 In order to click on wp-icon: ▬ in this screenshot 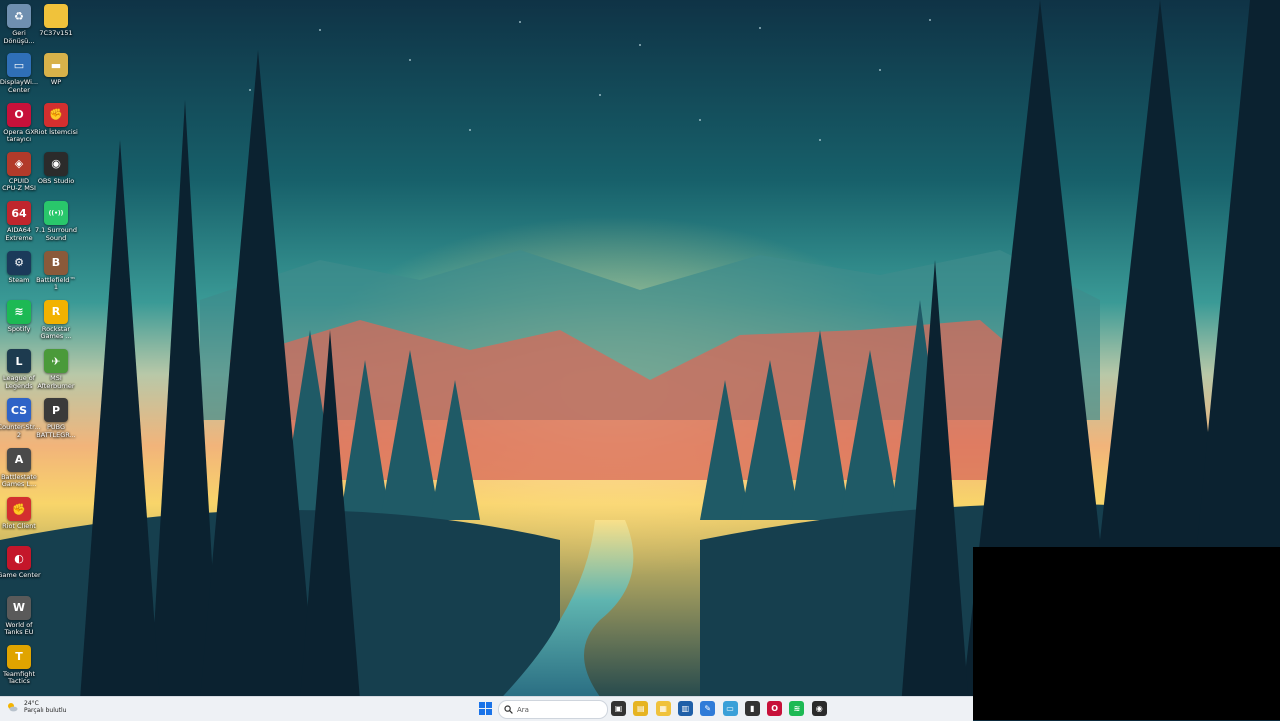, I will do `click(56, 65)`.